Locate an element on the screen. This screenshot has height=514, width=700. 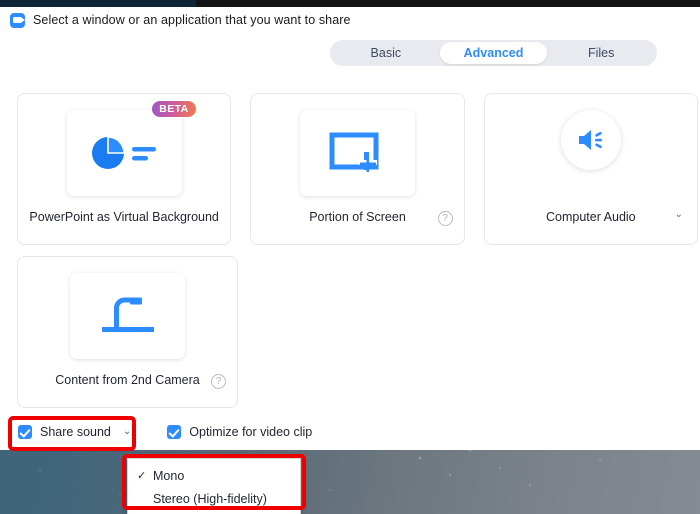
share-sound-chevron-down-icon: ⌄ is located at coordinates (127, 432).